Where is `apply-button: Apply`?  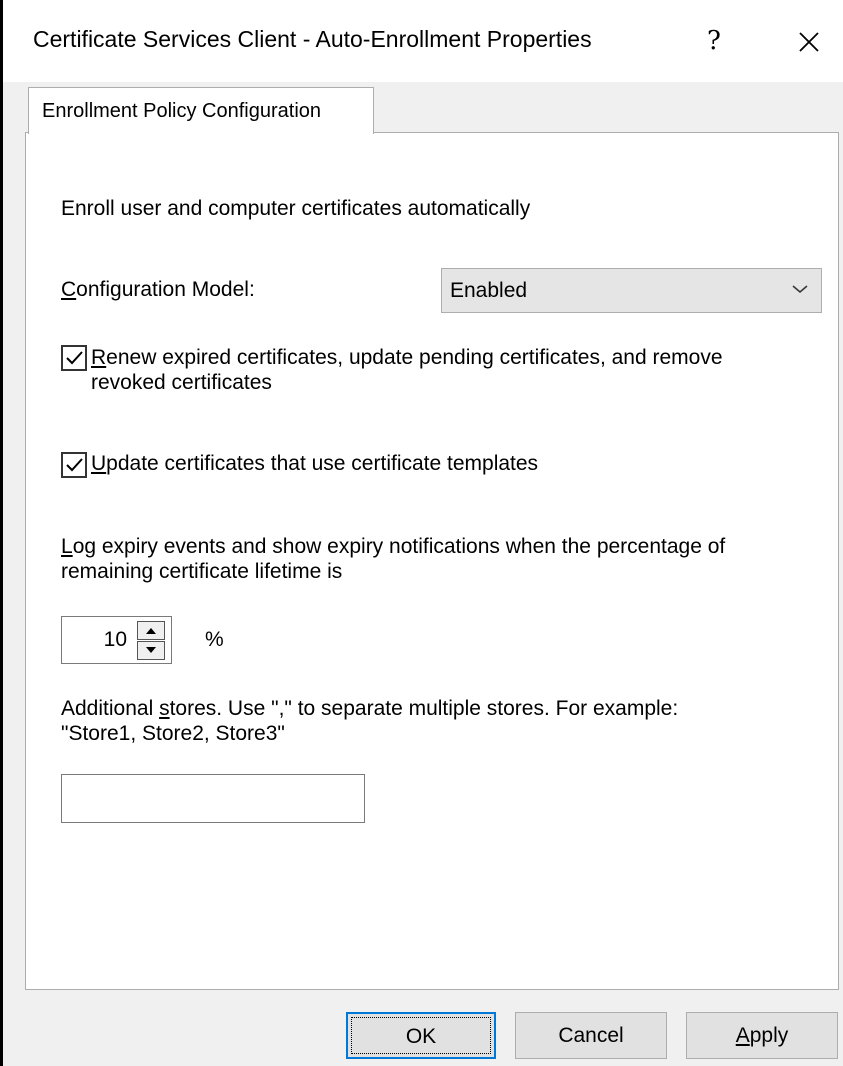 apply-button: Apply is located at coordinates (762, 1035).